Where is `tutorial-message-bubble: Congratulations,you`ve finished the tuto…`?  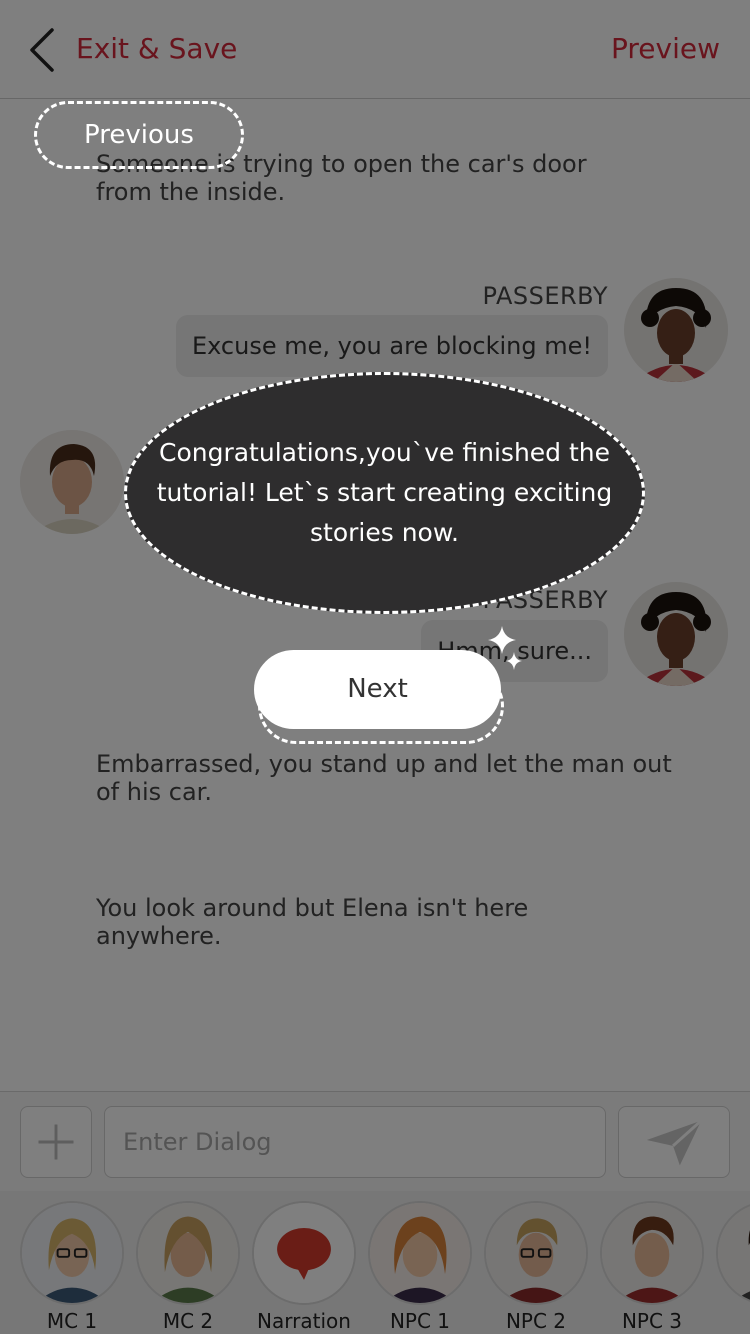
tutorial-message-bubble: Congratulations,you`ve finished the tuto… is located at coordinates (384, 493).